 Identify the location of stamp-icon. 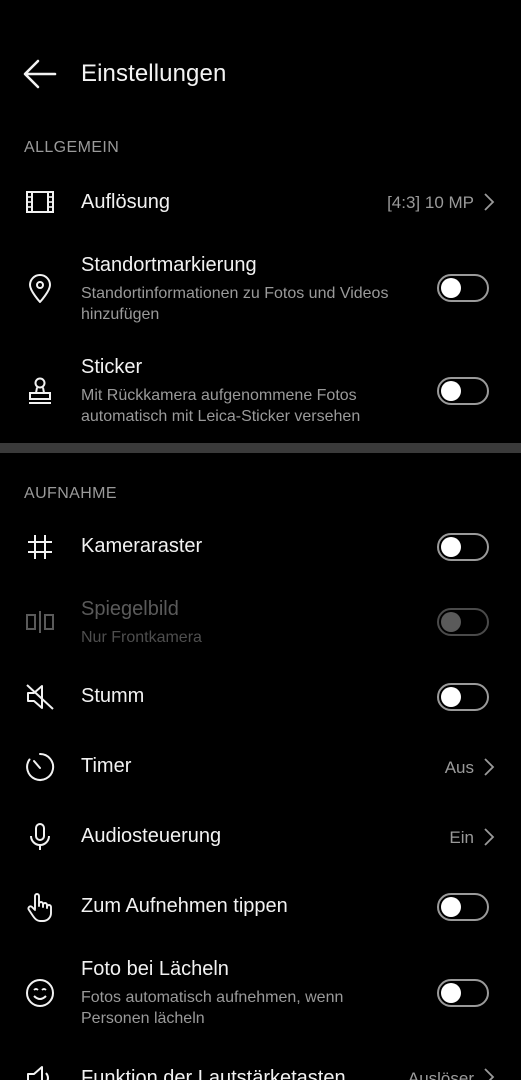
(40, 391).